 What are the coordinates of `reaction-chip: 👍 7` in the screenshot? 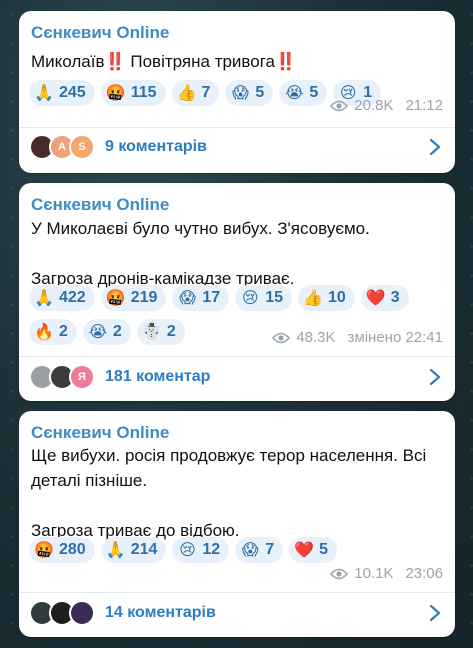 It's located at (195, 93).